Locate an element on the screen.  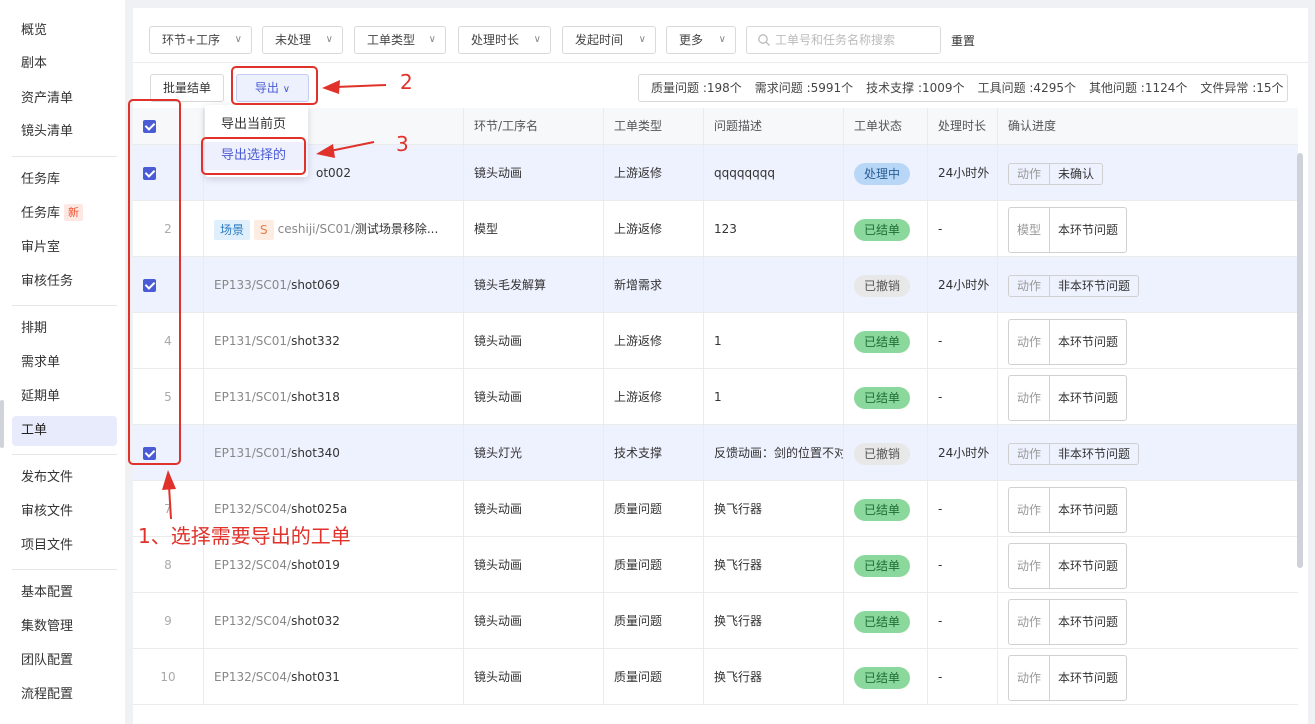
sidebar-item-episodes: 集数管理 is located at coordinates (64, 627).